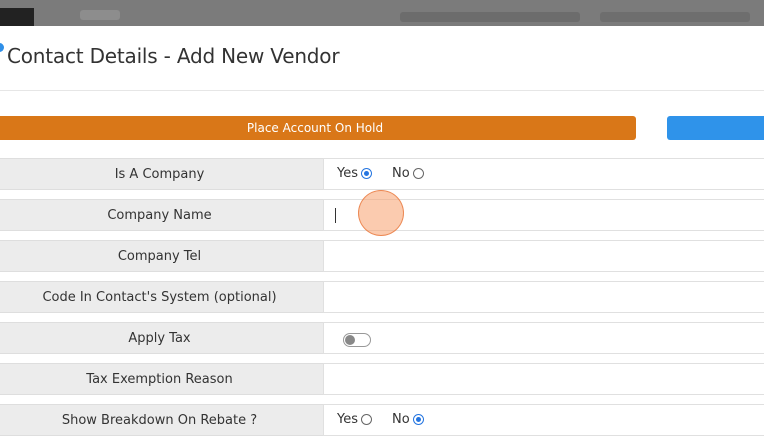 Image resolution: width=764 pixels, height=436 pixels. Describe the element at coordinates (335, 215) in the screenshot. I see `text-caret` at that location.